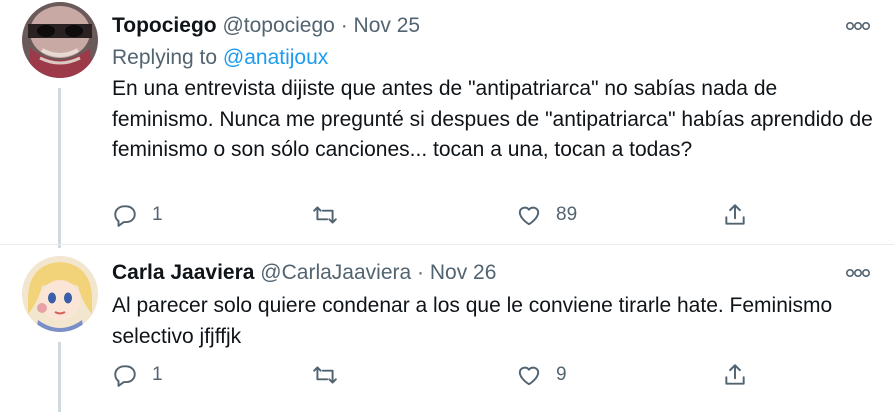 The height and width of the screenshot is (412, 894). I want to click on tweet-date: Nov 26, so click(463, 272).